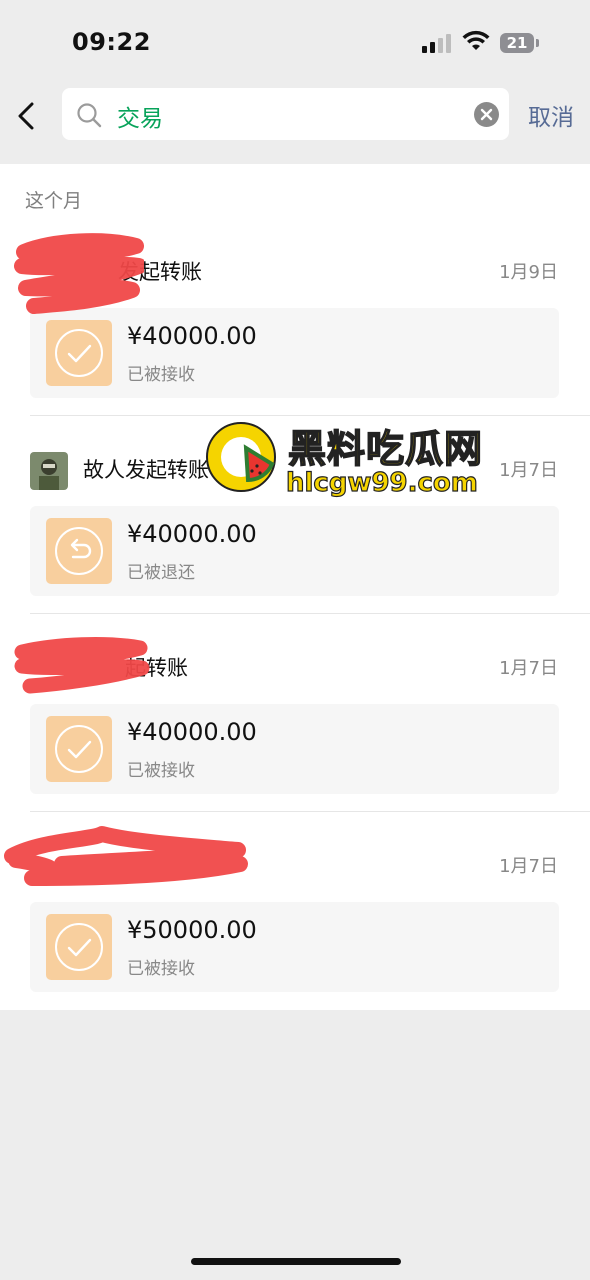 Image resolution: width=590 pixels, height=1280 pixels. I want to click on watermark-url: hlcgw99.com, so click(381, 482).